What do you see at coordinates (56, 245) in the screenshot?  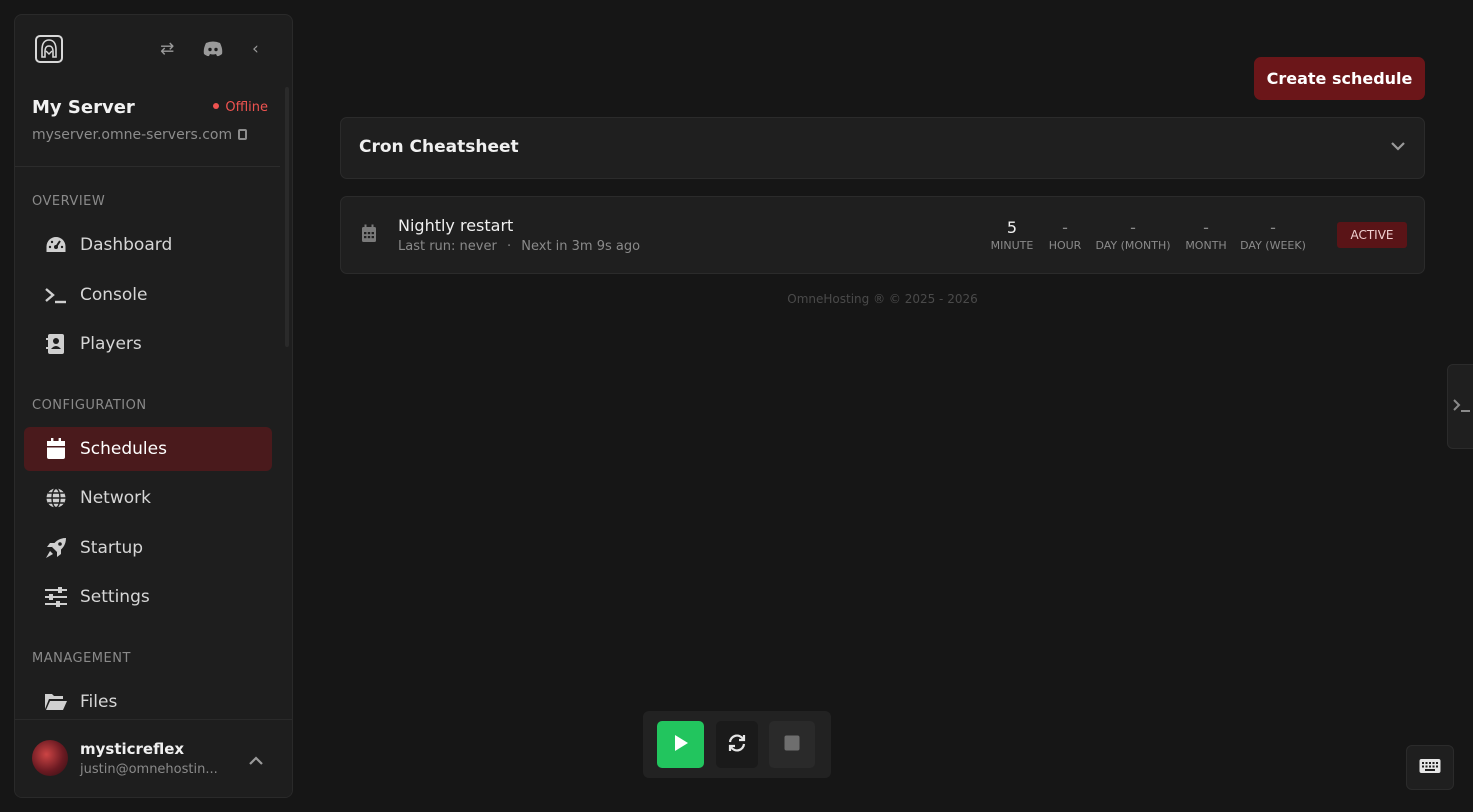 I see `gauge-icon` at bounding box center [56, 245].